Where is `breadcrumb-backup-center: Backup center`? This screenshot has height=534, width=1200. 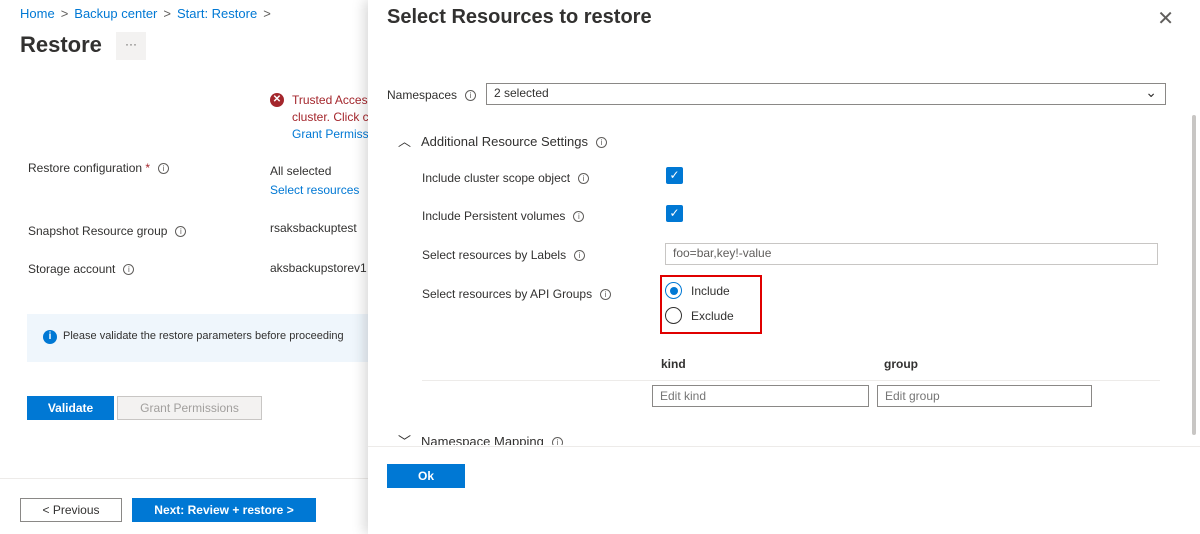
breadcrumb-backup-center: Backup center is located at coordinates (115, 13).